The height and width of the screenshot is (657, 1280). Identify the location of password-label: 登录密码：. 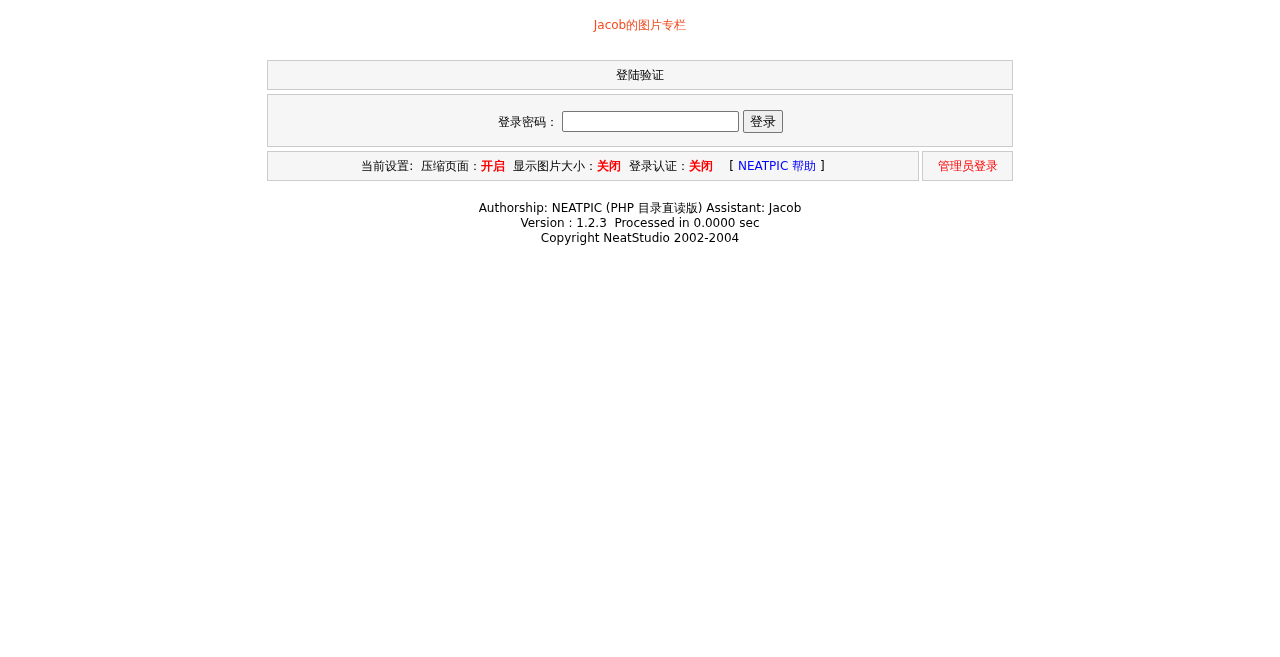
(527, 122).